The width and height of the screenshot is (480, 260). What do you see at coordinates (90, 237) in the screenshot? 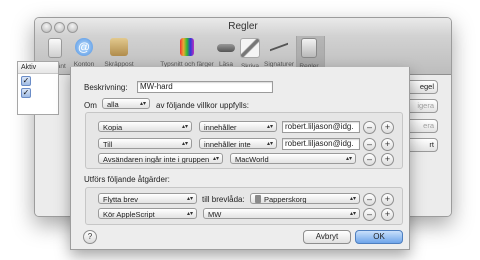
I see `sheet-help-button: ?` at bounding box center [90, 237].